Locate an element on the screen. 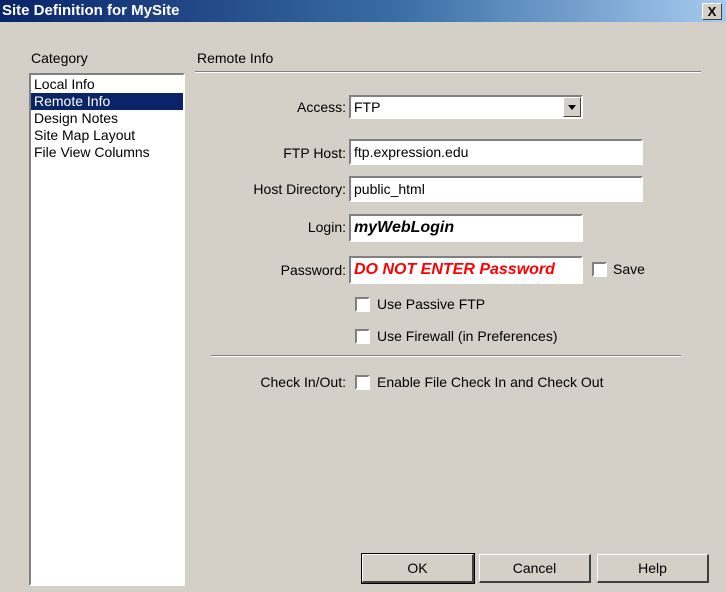 This screenshot has width=726, height=592. category-item-remote-info: Remote Info is located at coordinates (107, 101).